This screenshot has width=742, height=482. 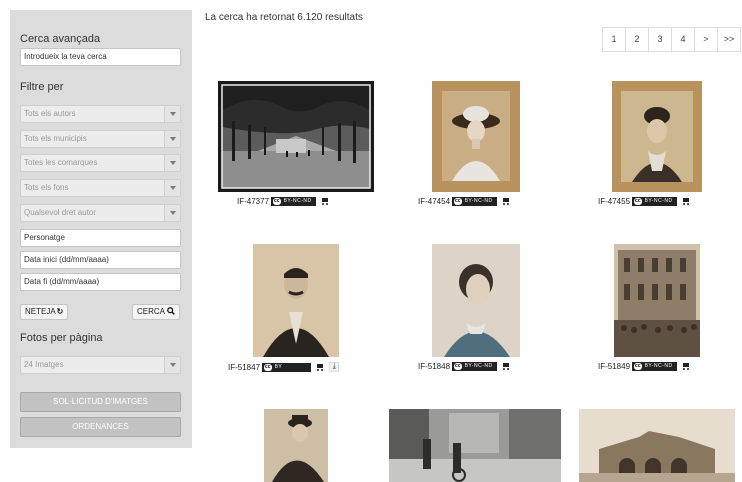 What do you see at coordinates (151, 311) in the screenshot?
I see `search-button-label: CERCA` at bounding box center [151, 311].